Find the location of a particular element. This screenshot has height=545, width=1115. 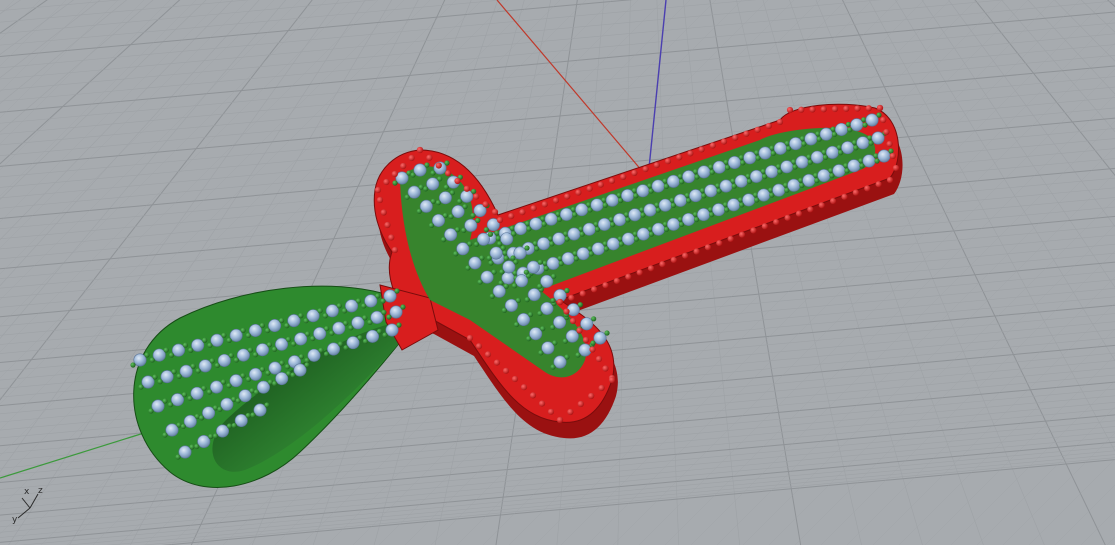

gizmo-y-label: y is located at coordinates (15, 520).